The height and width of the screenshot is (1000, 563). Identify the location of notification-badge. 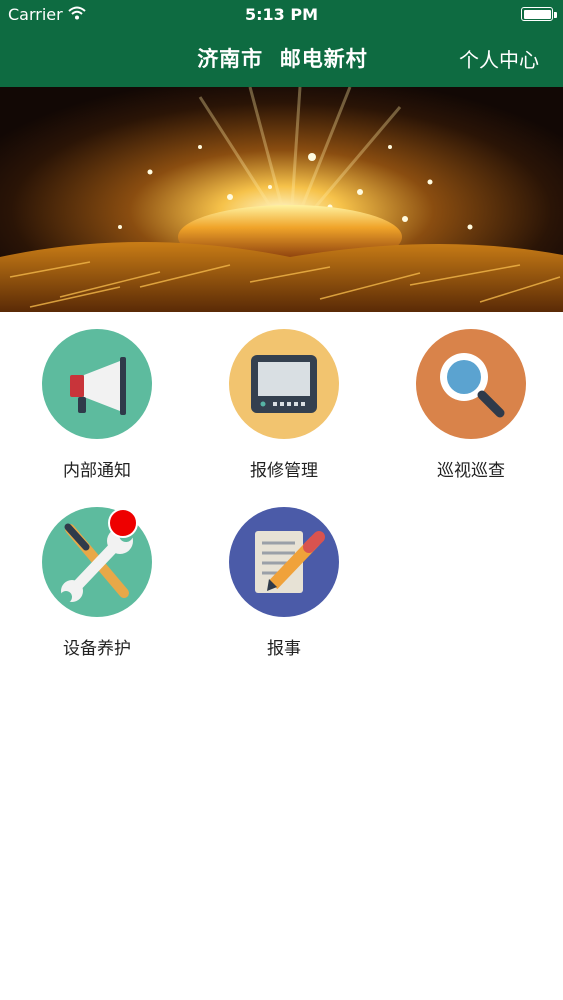
(123, 523).